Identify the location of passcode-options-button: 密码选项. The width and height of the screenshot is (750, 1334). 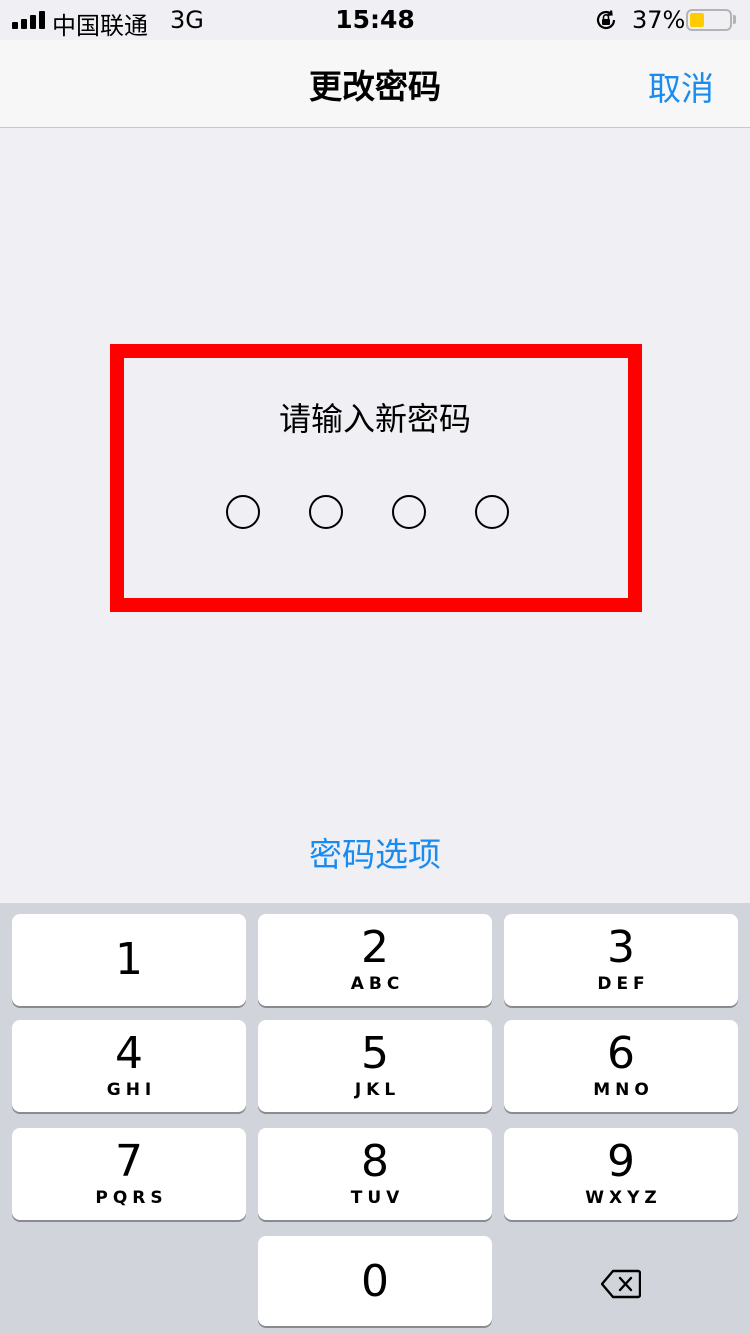
(375, 852).